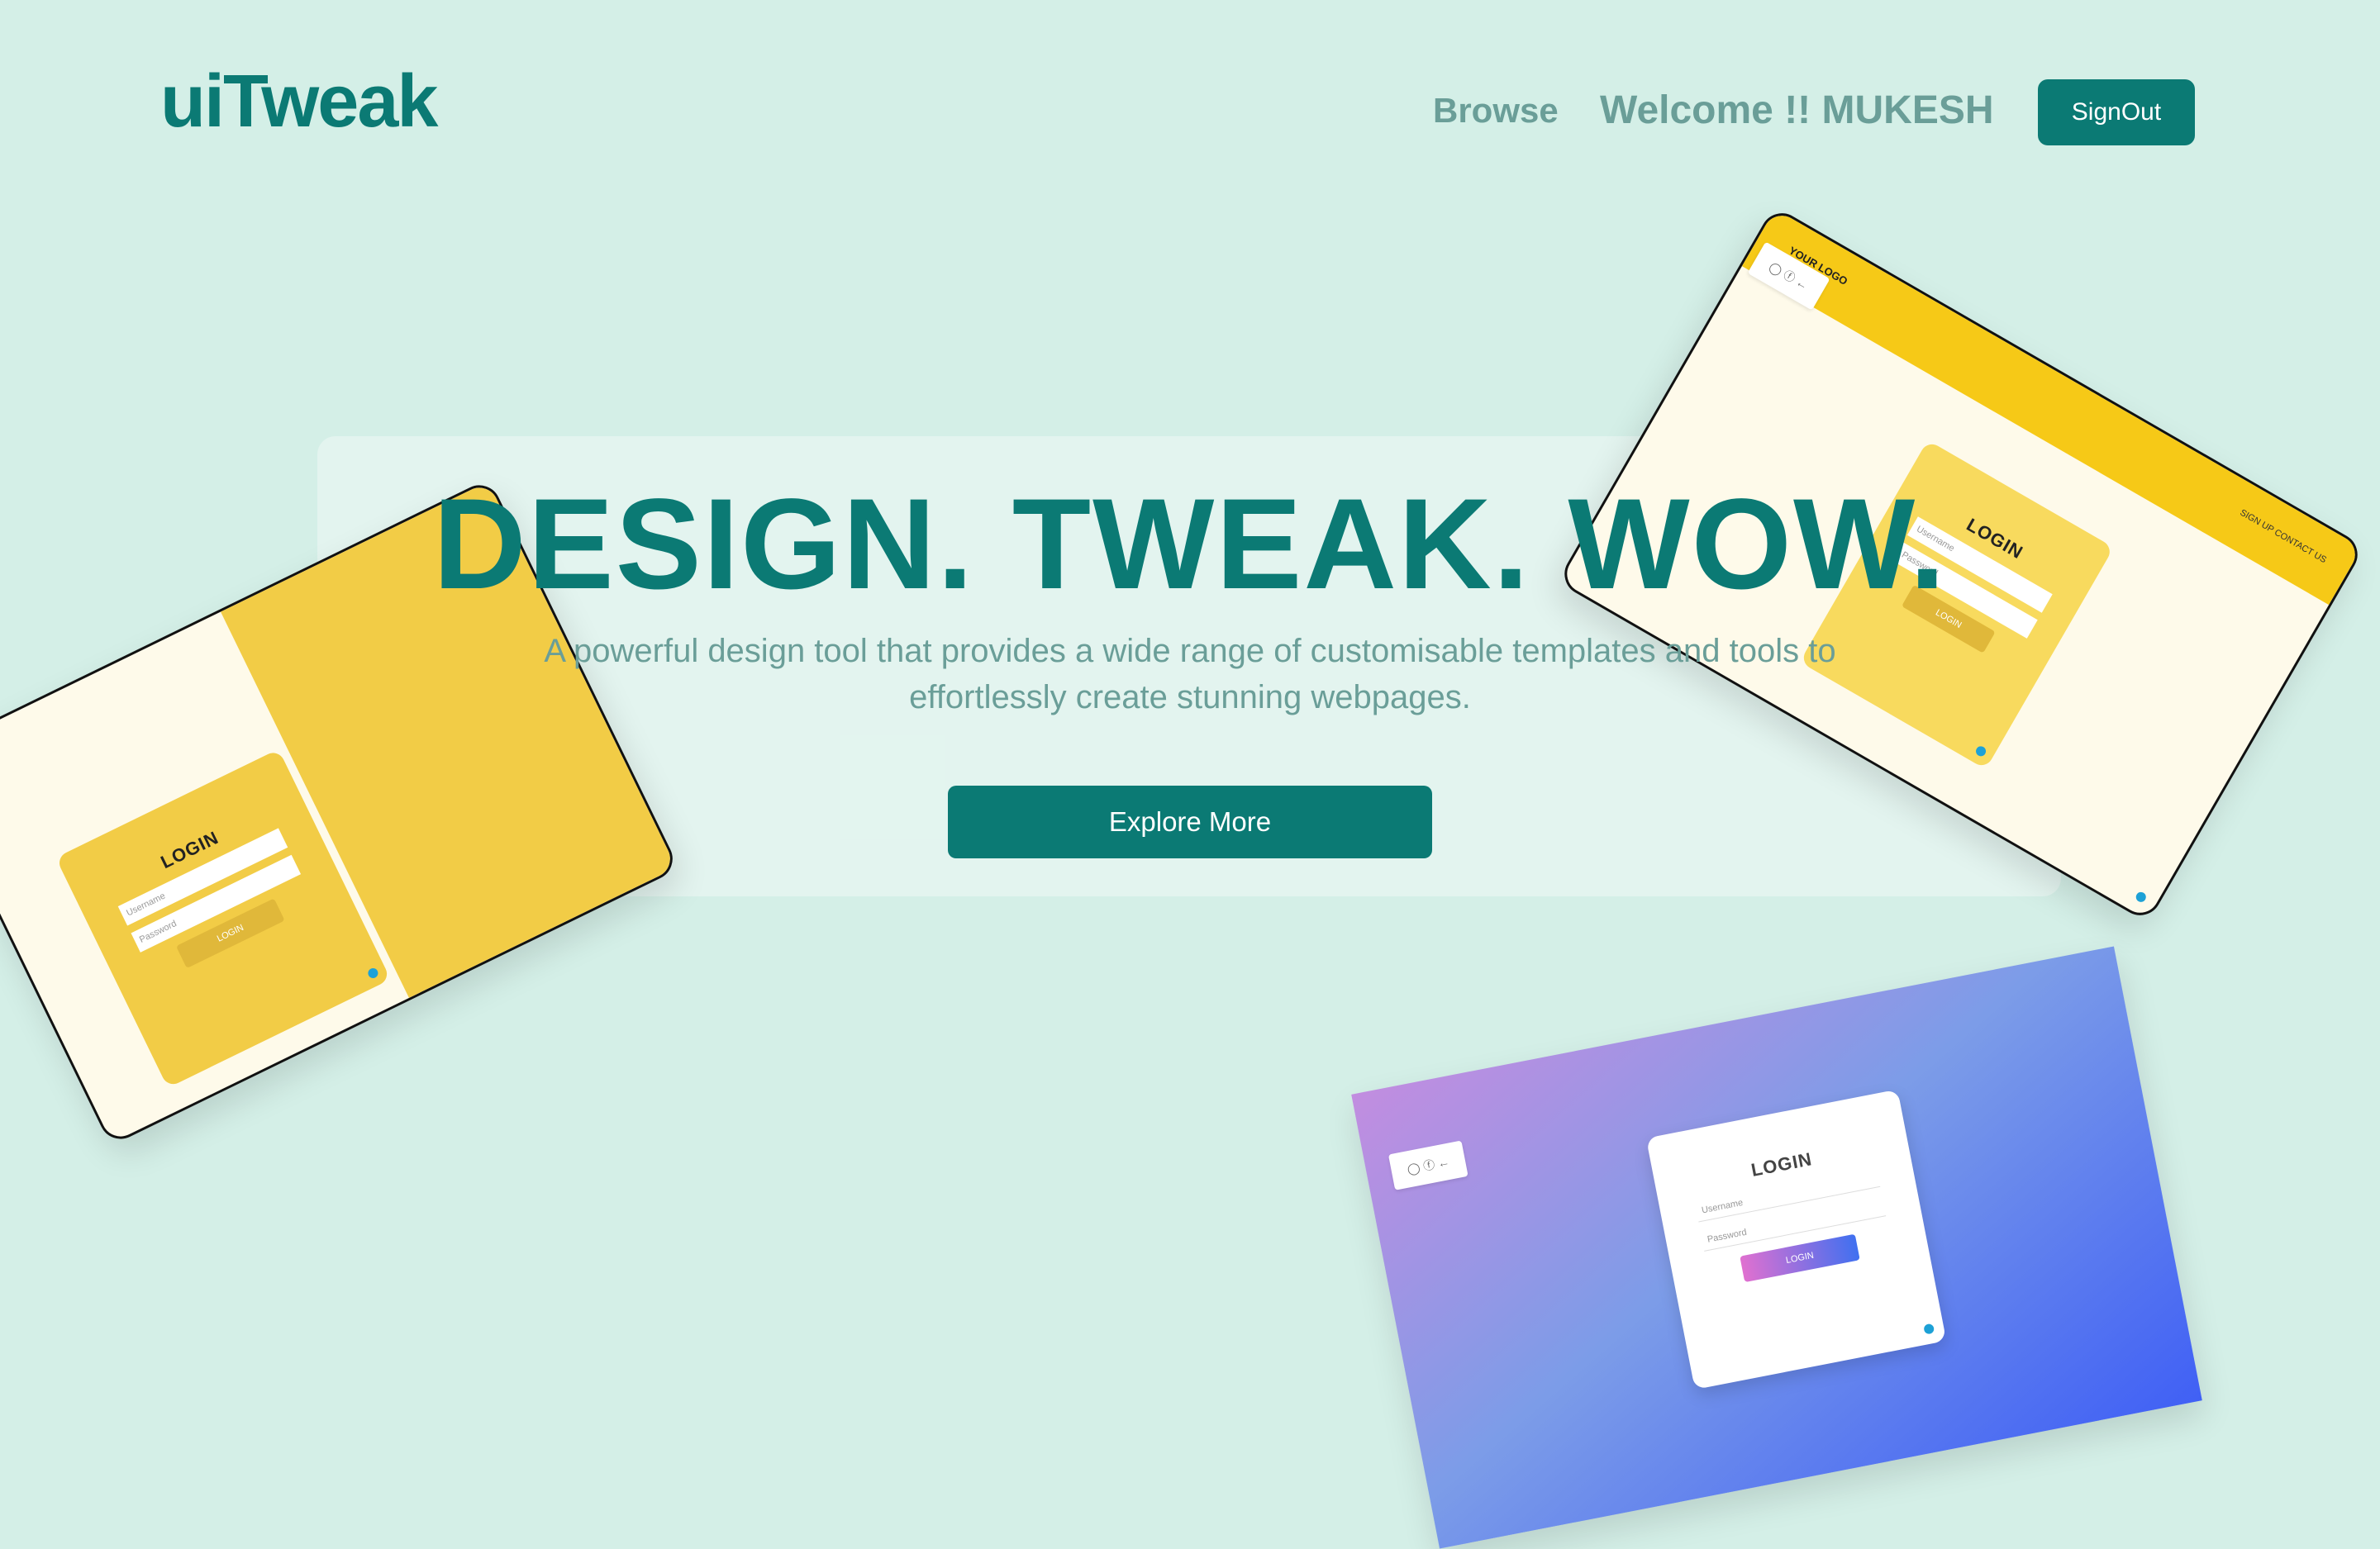 Image resolution: width=2380 pixels, height=1549 pixels. I want to click on signout-button: SignOut, so click(2116, 112).